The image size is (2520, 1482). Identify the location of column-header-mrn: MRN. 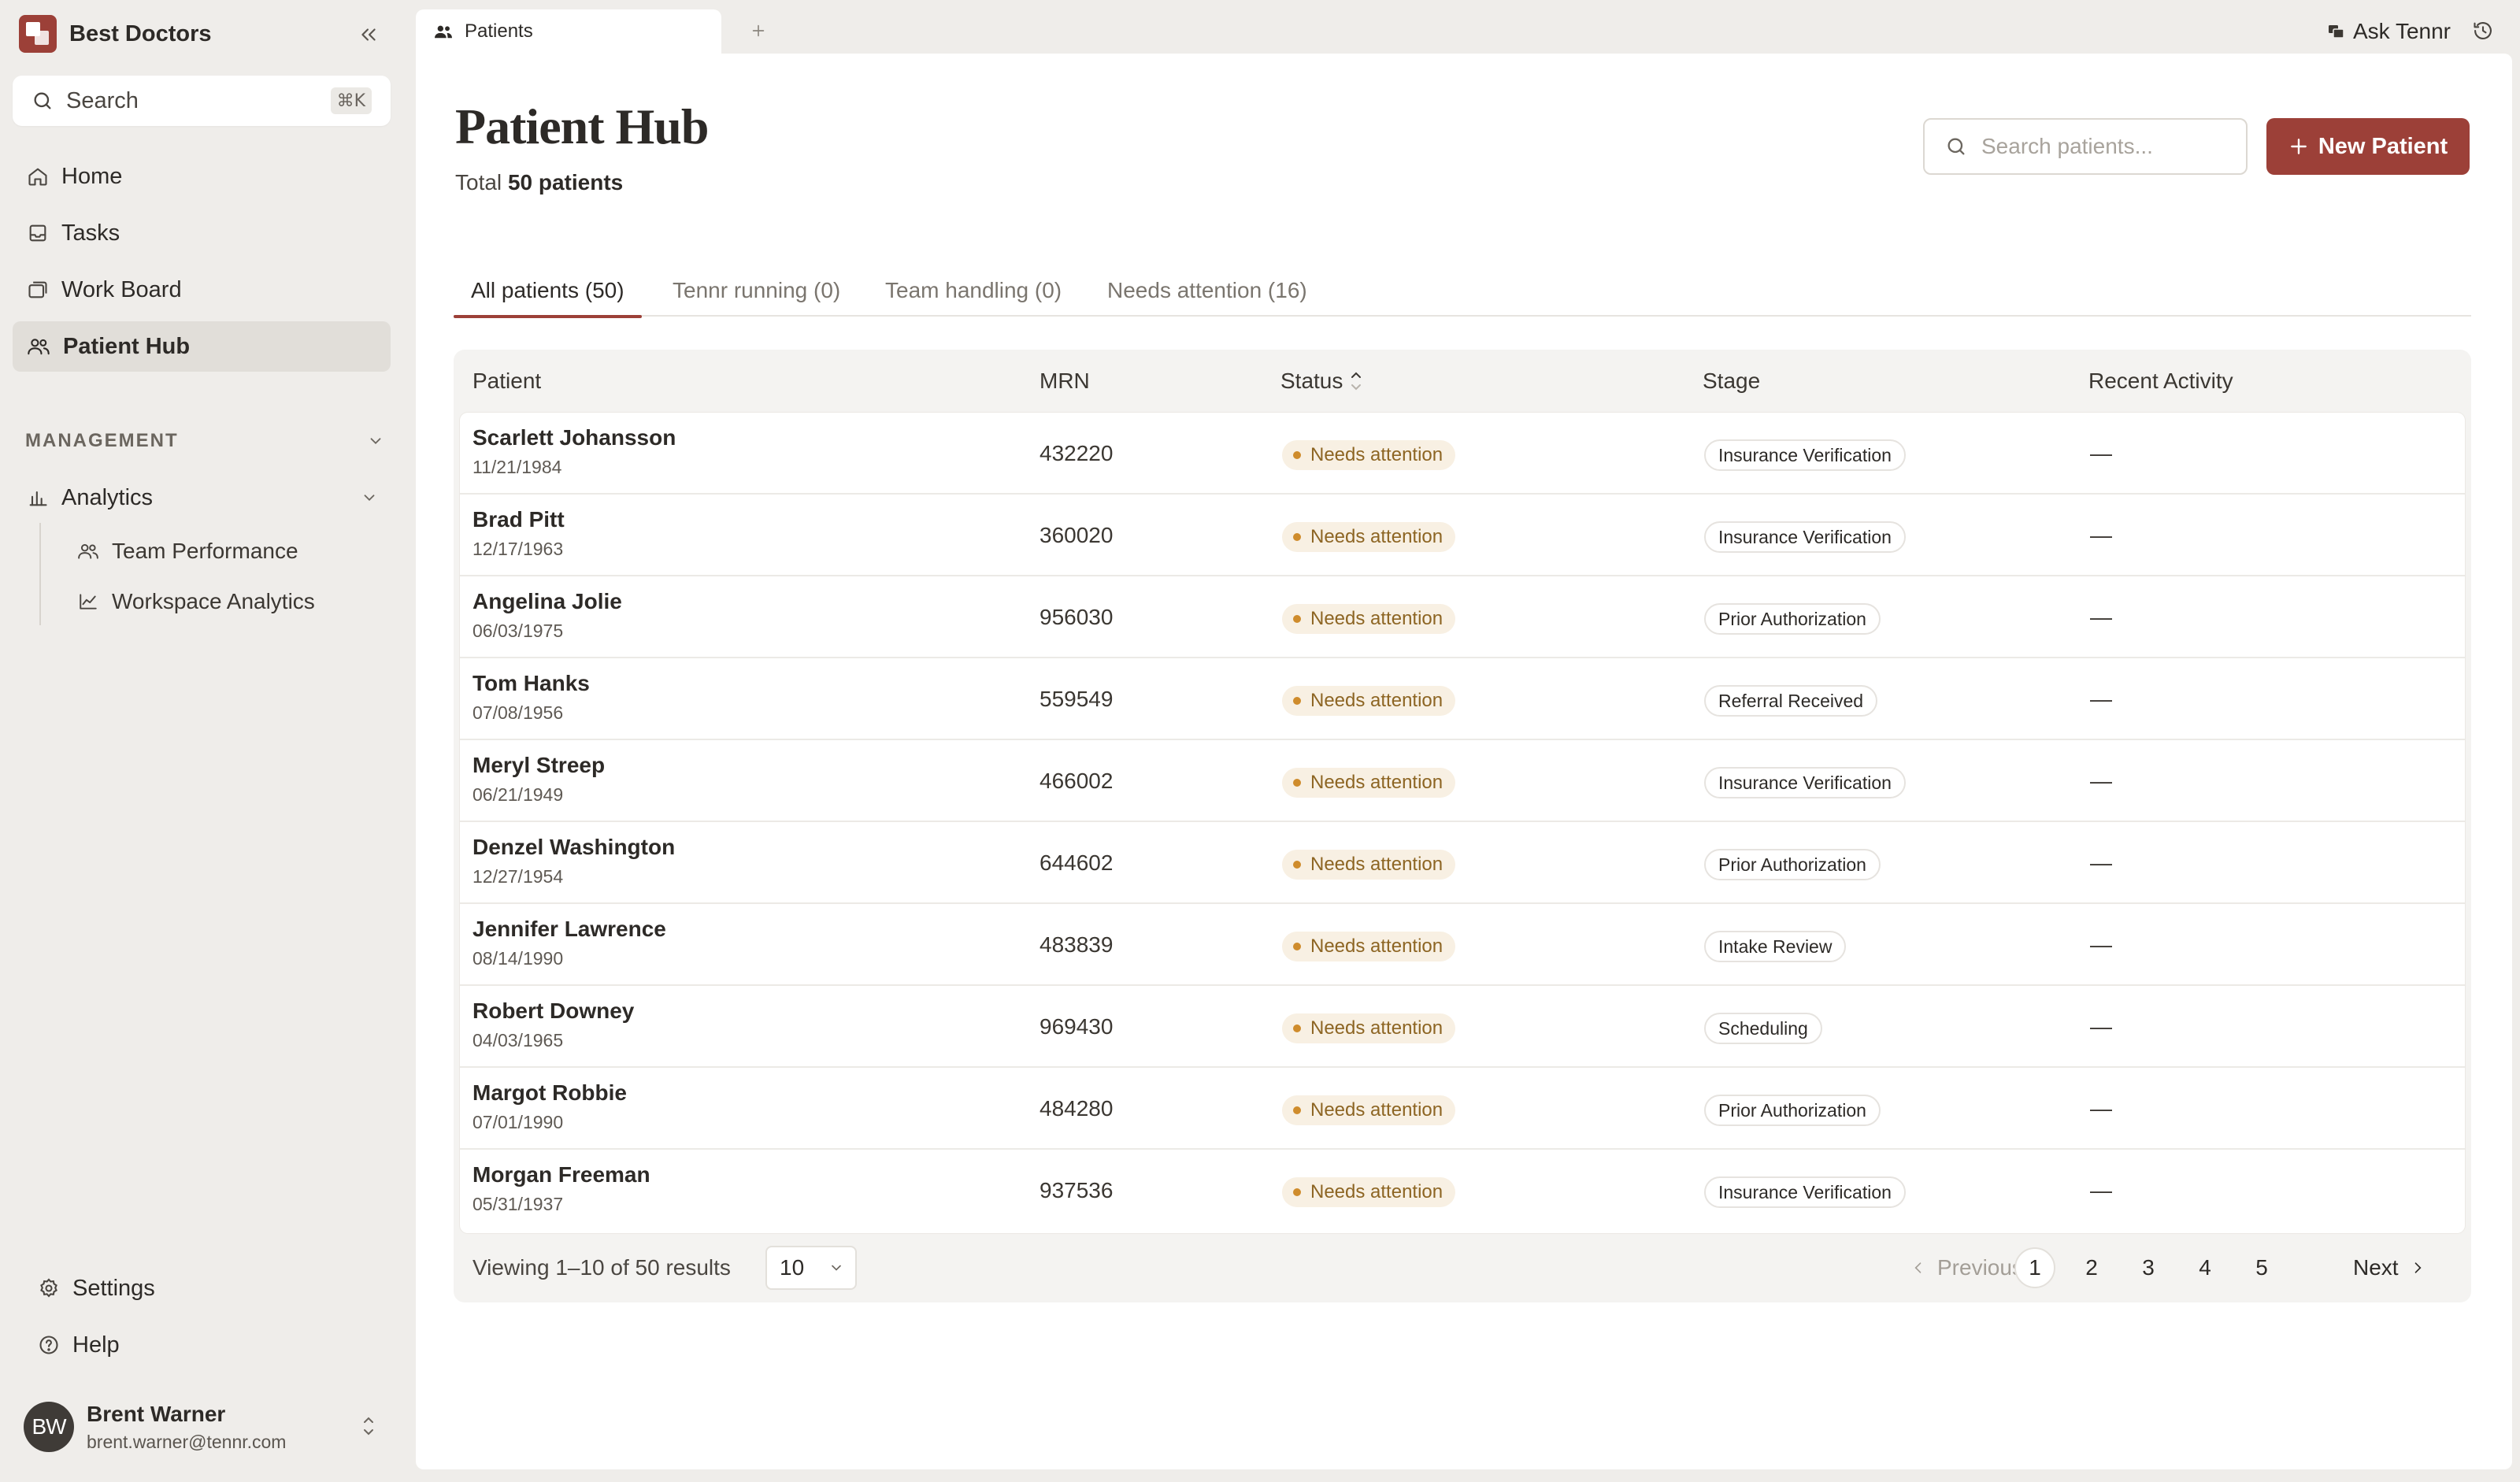
(1065, 382).